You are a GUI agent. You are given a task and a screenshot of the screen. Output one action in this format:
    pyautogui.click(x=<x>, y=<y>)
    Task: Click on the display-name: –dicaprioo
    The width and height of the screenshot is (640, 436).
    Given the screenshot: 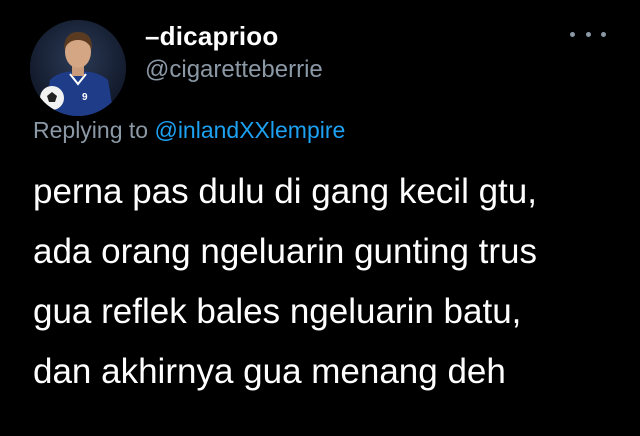 What is the action you would take?
    pyautogui.click(x=211, y=36)
    